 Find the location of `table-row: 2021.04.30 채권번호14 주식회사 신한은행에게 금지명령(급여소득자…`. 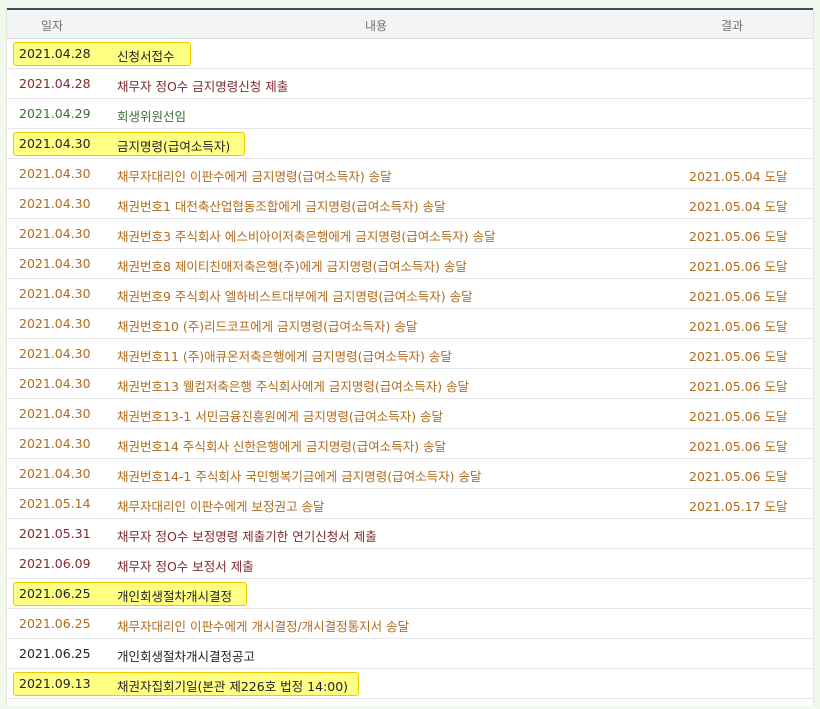

table-row: 2021.04.30 채권번호14 주식회사 신한은행에게 금지명령(급여소득자… is located at coordinates (410, 444).